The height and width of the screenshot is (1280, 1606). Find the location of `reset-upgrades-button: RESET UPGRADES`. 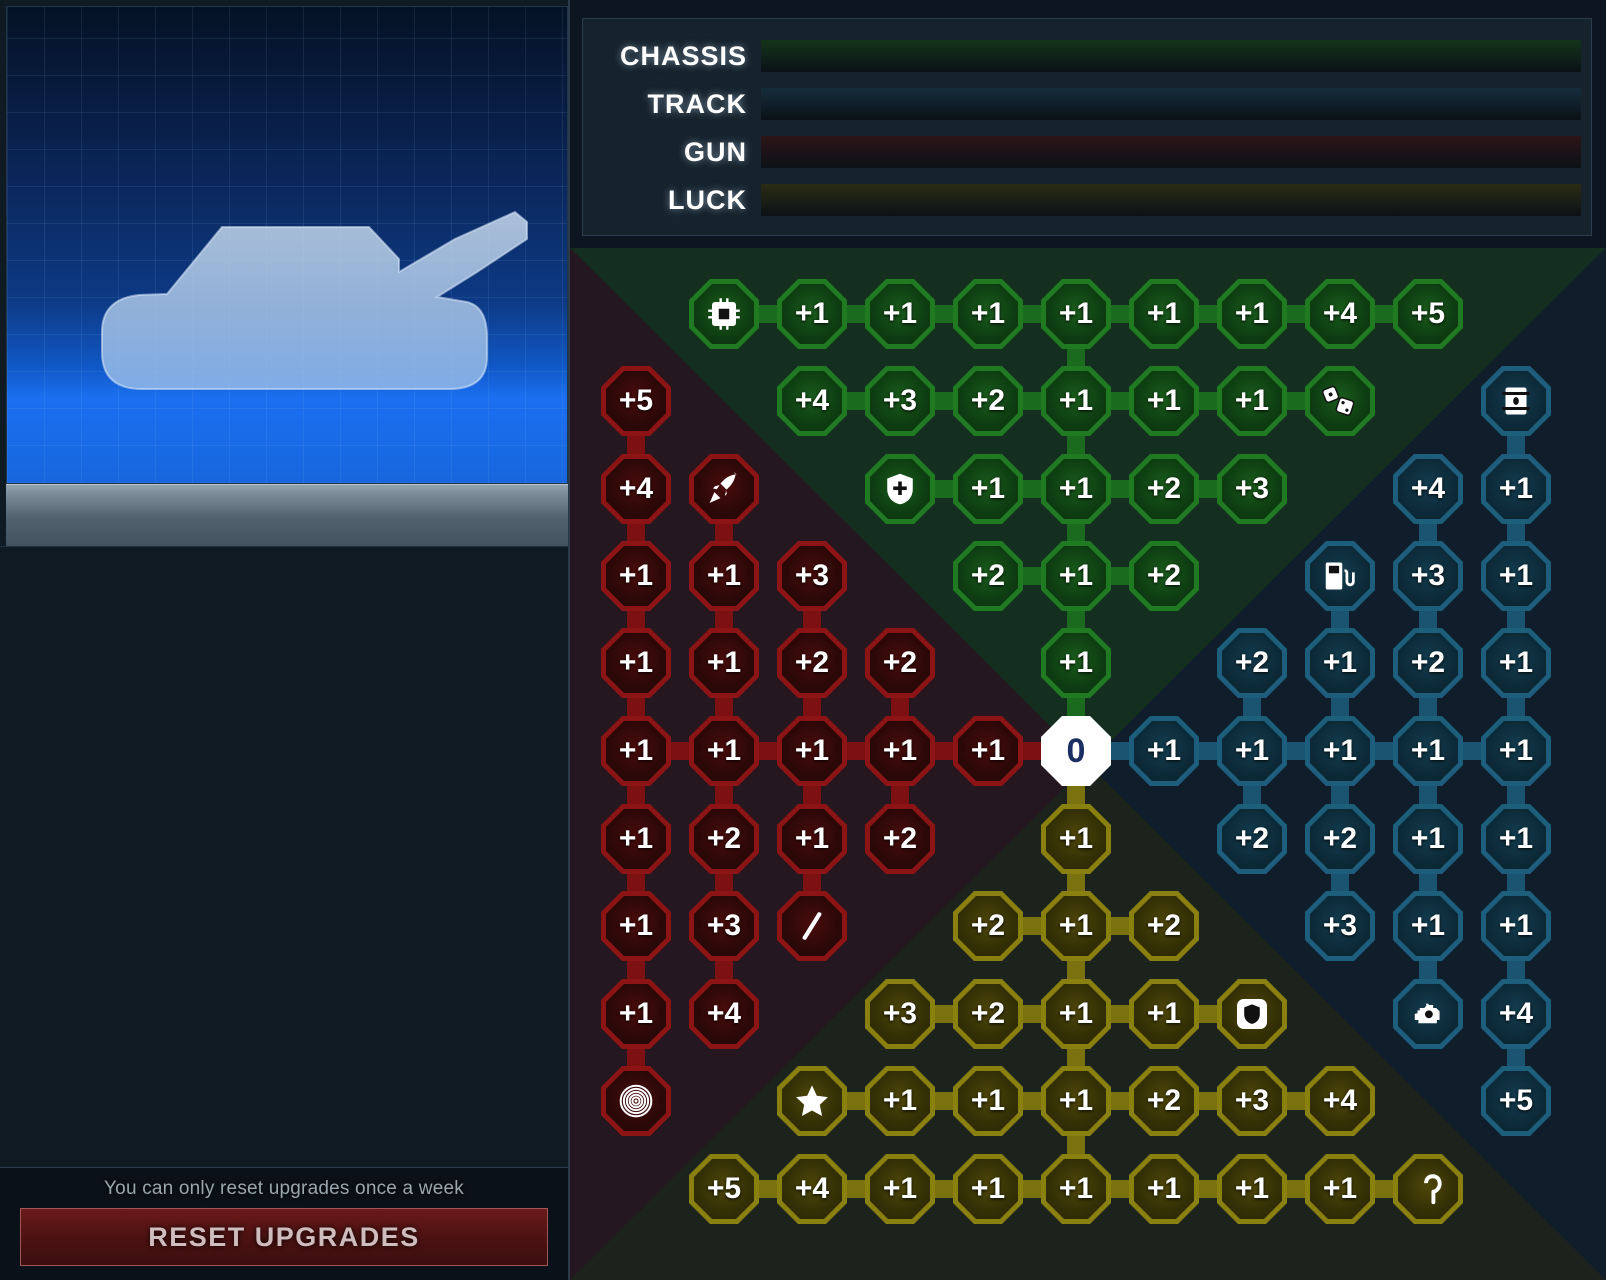

reset-upgrades-button: RESET UPGRADES is located at coordinates (284, 1237).